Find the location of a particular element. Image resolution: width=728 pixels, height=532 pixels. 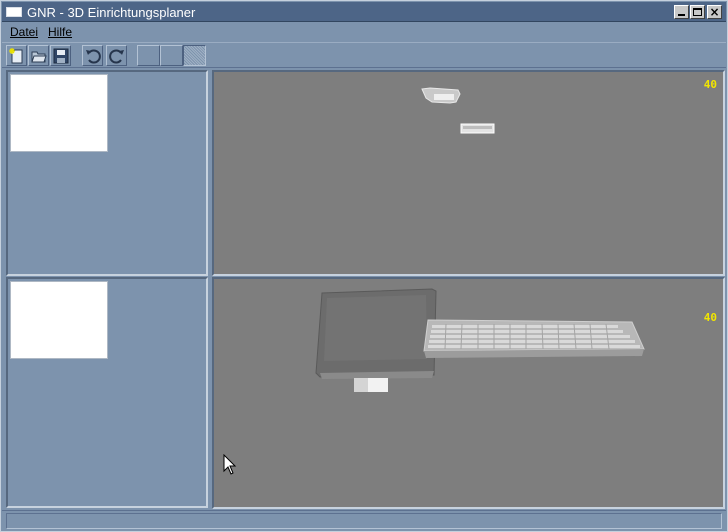

close-icon: × is located at coordinates (714, 12).